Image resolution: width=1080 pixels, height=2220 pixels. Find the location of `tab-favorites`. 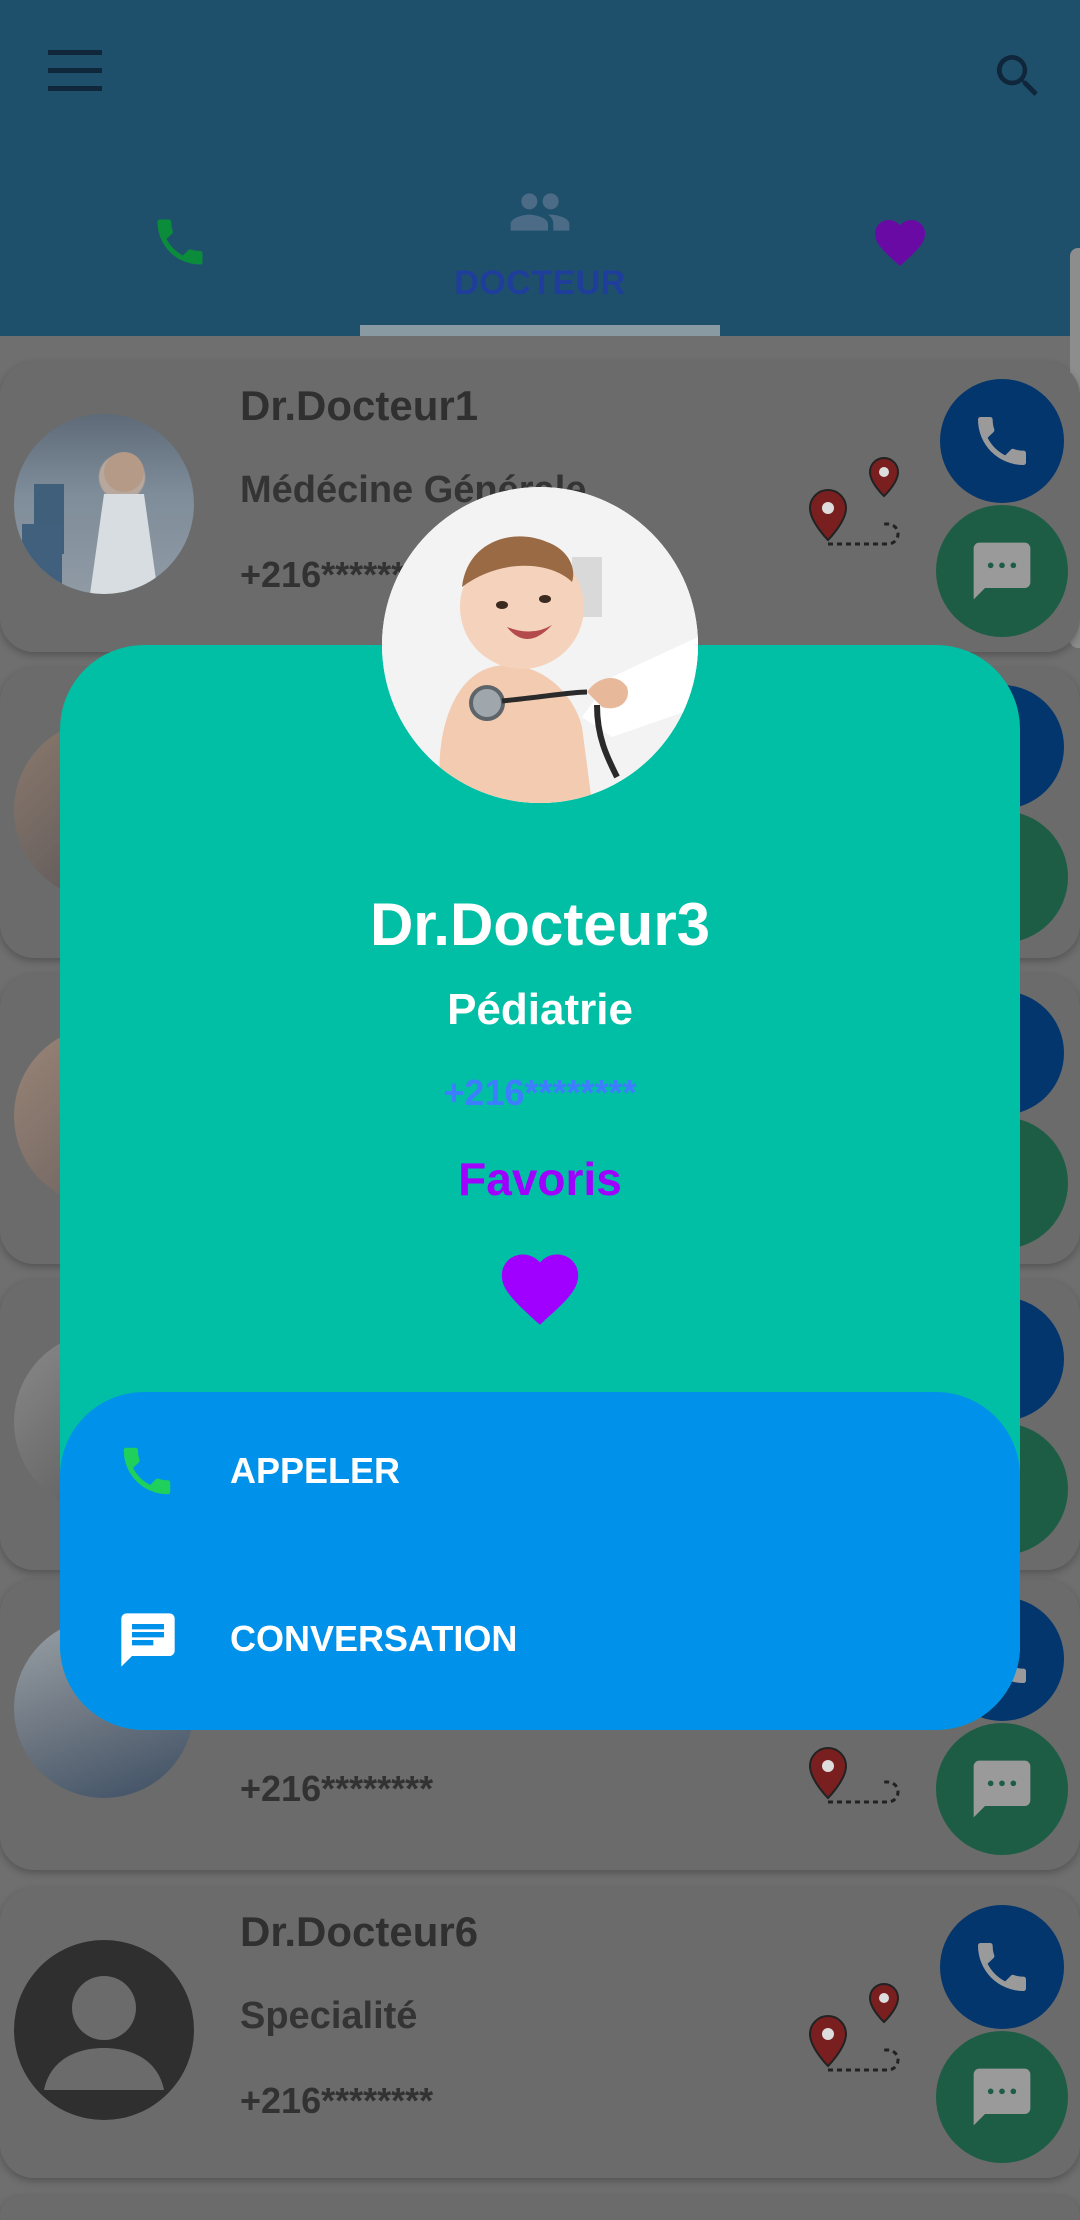

tab-favorites is located at coordinates (900, 248).